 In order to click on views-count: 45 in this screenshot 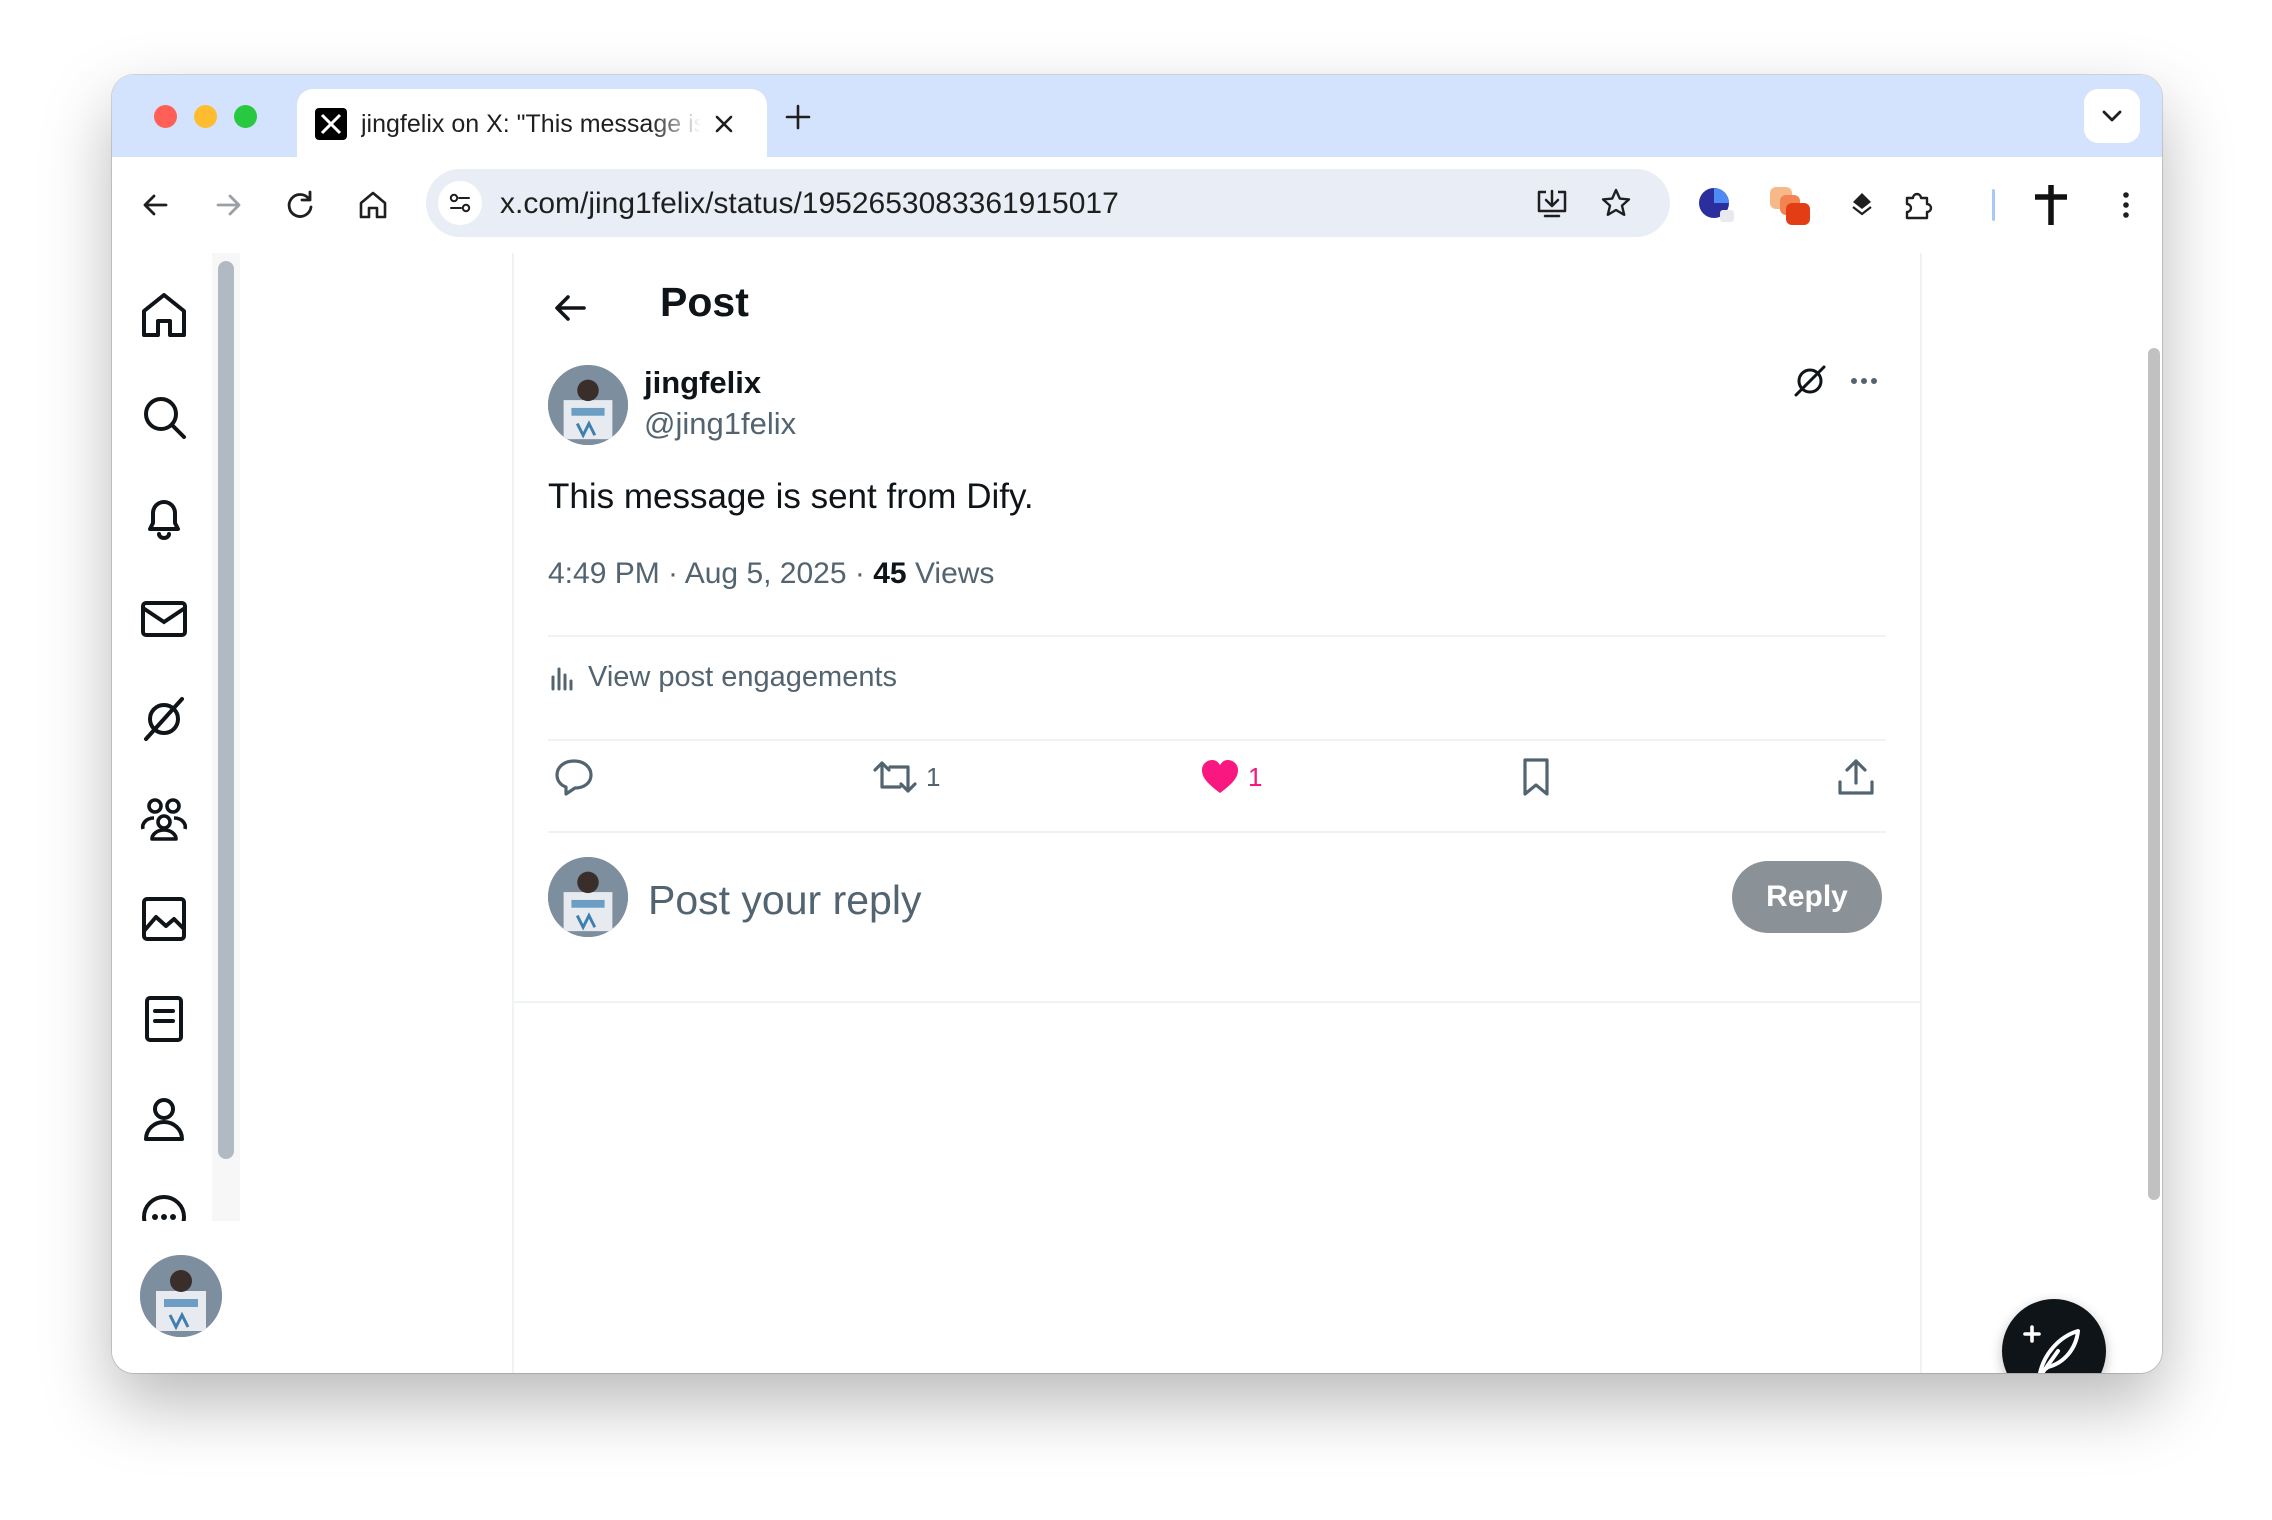, I will do `click(890, 573)`.